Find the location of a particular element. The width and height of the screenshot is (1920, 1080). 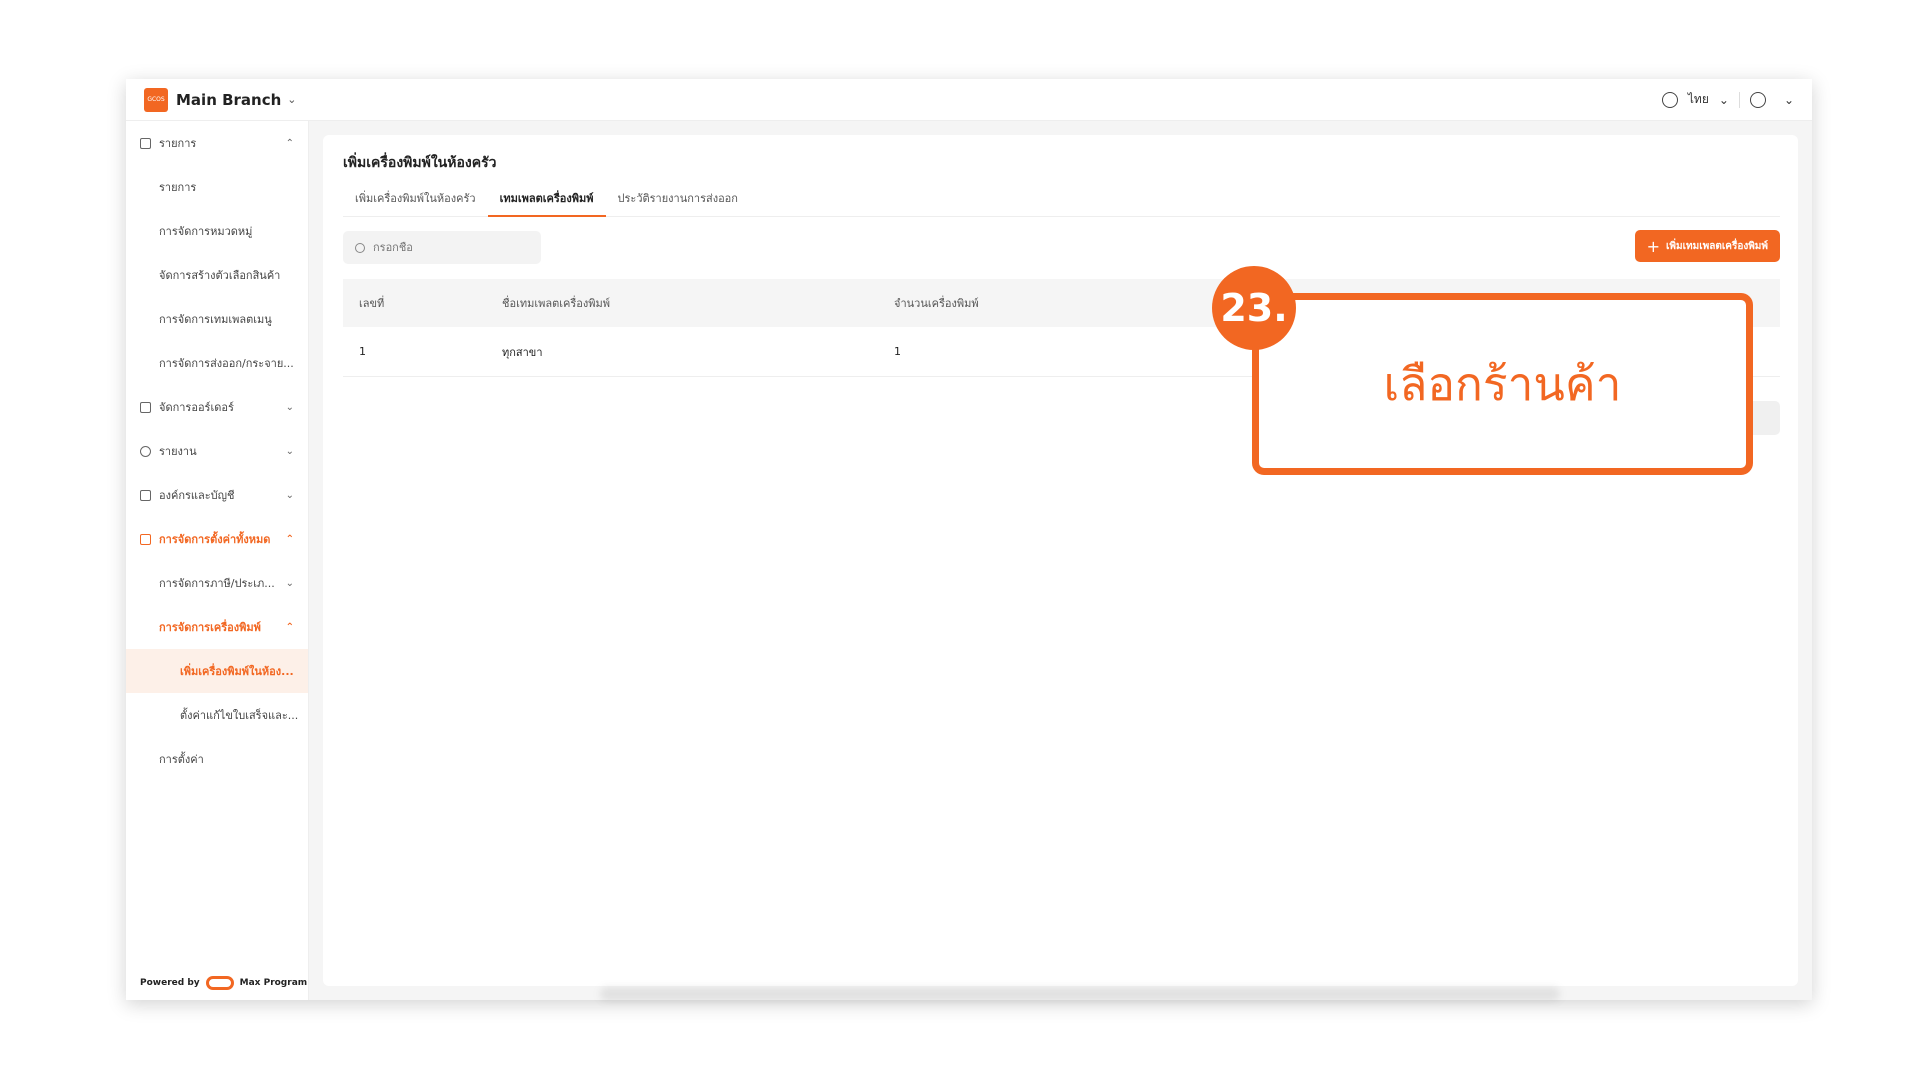

sidebar-item-items: รายการ ⌃ is located at coordinates (217, 143).